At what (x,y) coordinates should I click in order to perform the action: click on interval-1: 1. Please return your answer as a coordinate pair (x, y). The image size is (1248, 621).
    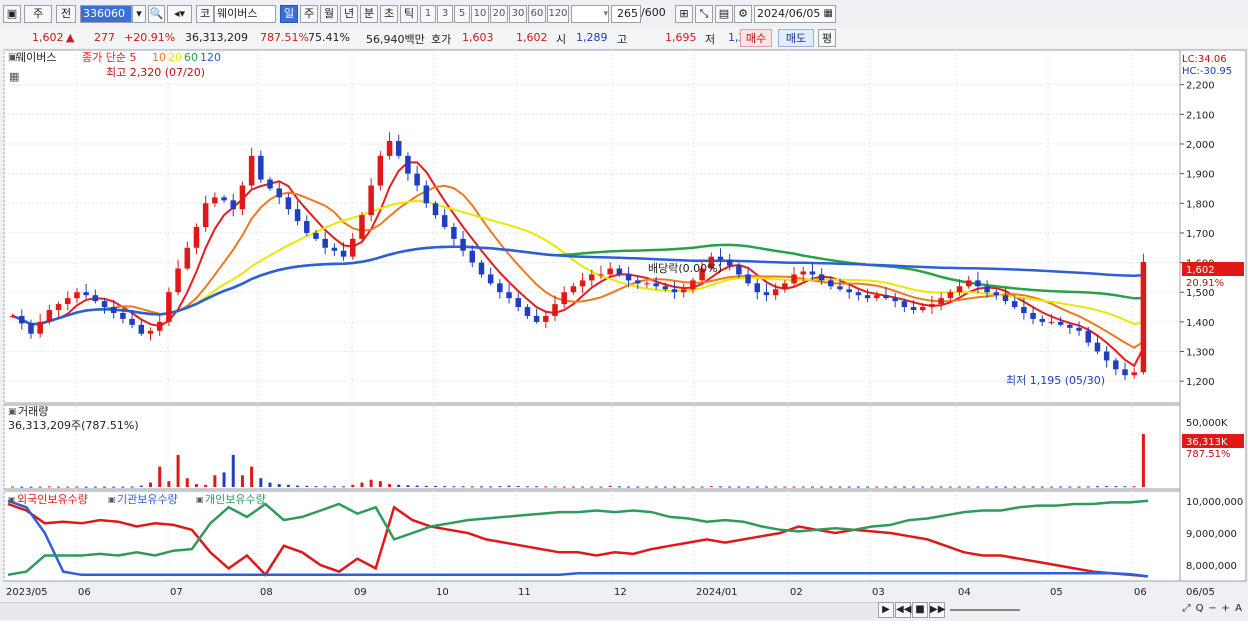
    Looking at the image, I should click on (428, 14).